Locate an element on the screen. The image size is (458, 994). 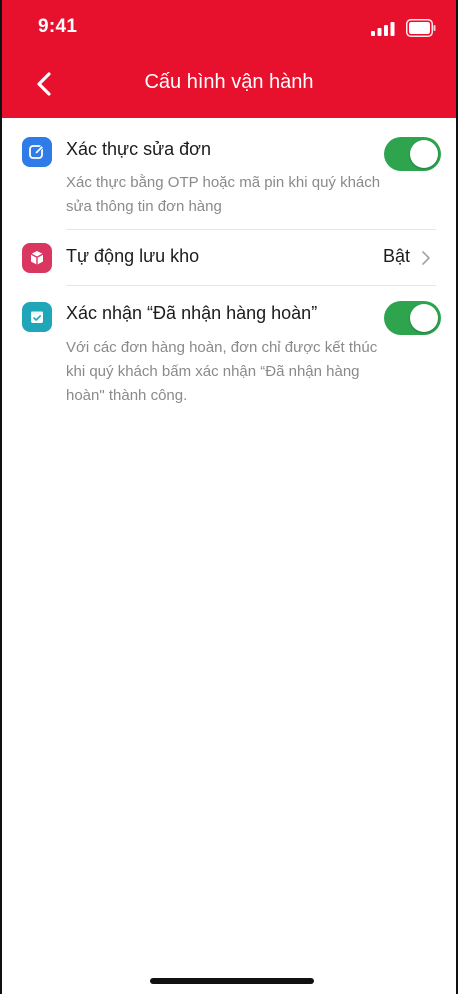
home-indicator is located at coordinates (232, 981).